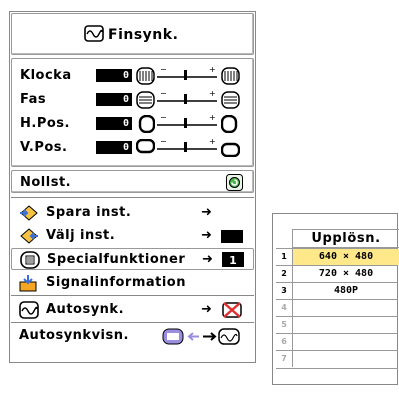  I want to click on table-row: 2 720 × 480, so click(337, 274).